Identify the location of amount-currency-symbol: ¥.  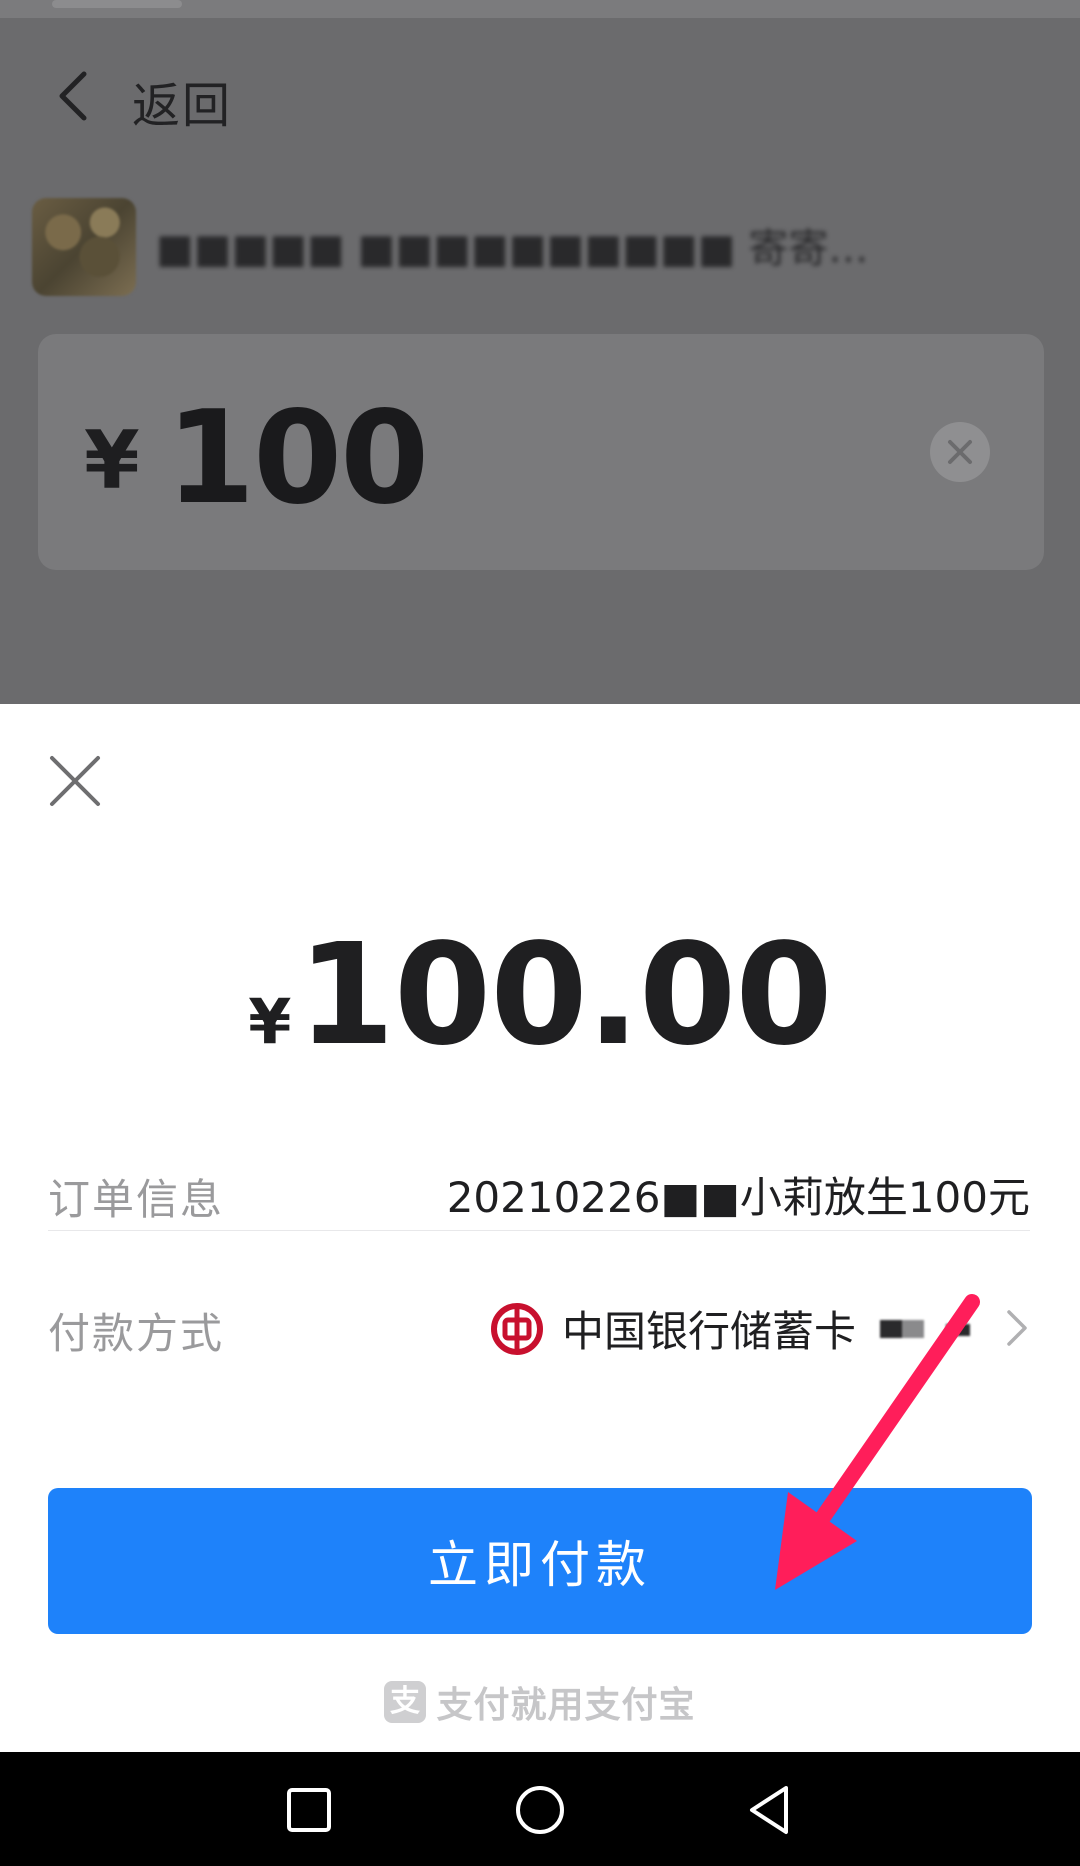
(112, 460).